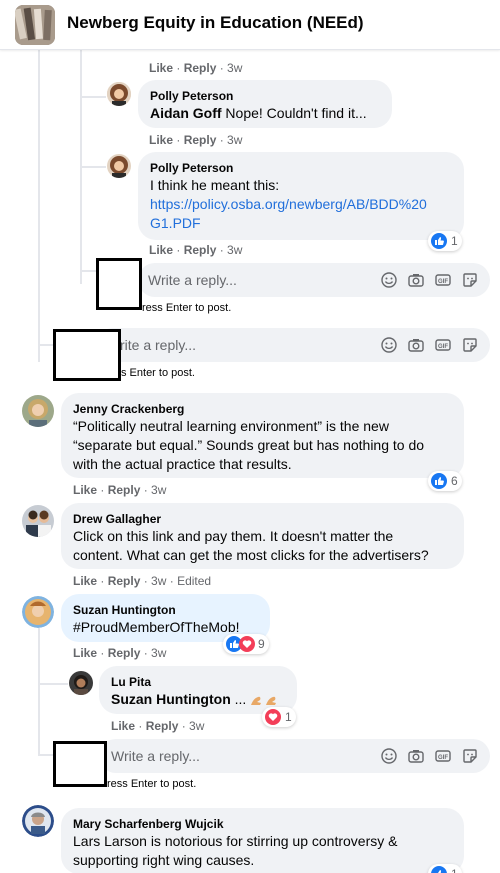  What do you see at coordinates (158, 373) in the screenshot?
I see `enter-to-post-hint: s Enter to post.` at bounding box center [158, 373].